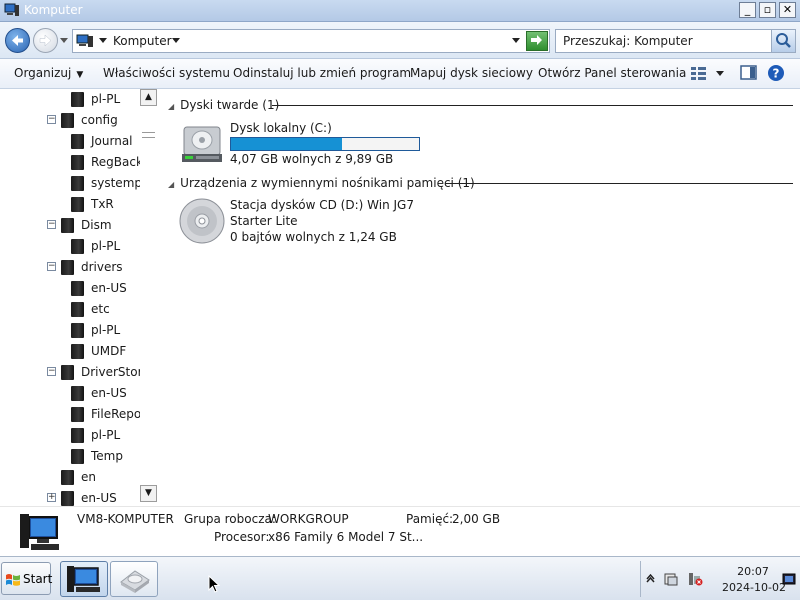 This screenshot has height=600, width=800. What do you see at coordinates (675, 41) in the screenshot?
I see `search-input: Przeszukaj: Komputer` at bounding box center [675, 41].